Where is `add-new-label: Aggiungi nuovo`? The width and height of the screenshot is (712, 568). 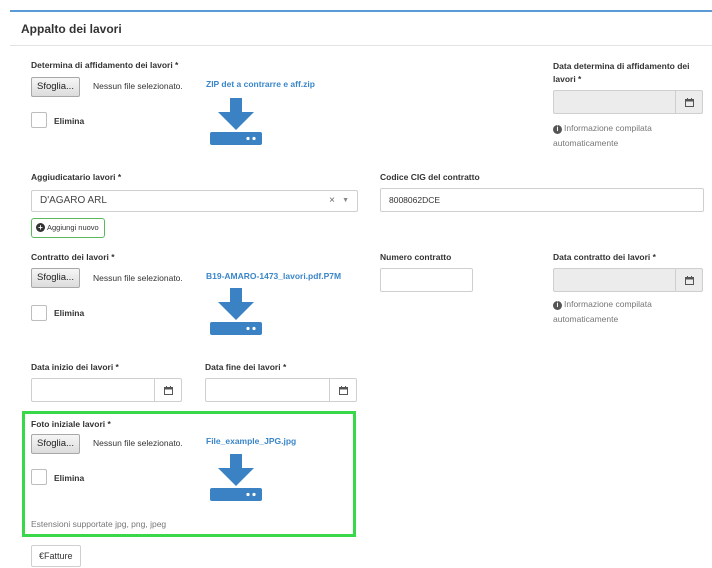
add-new-label: Aggiungi nuovo is located at coordinates (73, 227).